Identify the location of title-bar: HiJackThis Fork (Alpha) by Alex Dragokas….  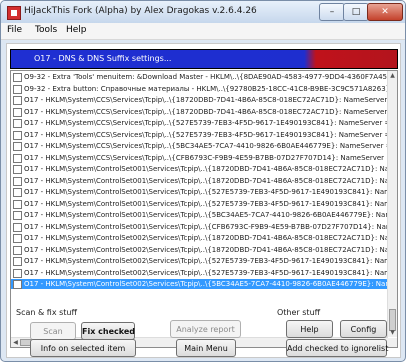
(203, 12).